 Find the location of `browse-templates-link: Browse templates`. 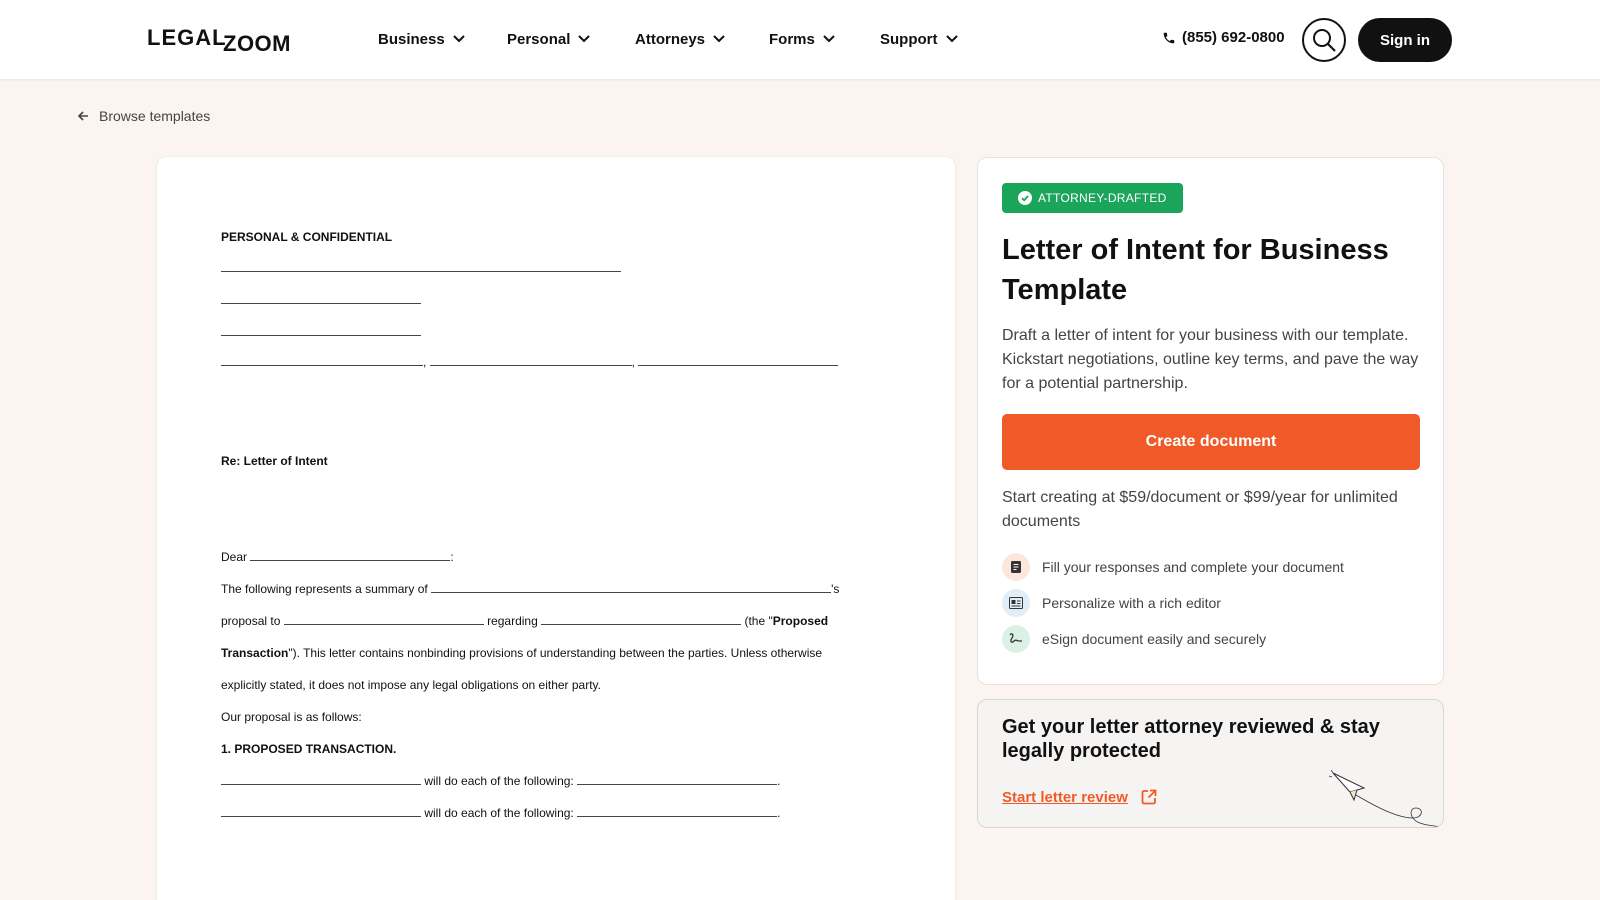

browse-templates-link: Browse templates is located at coordinates (143, 116).